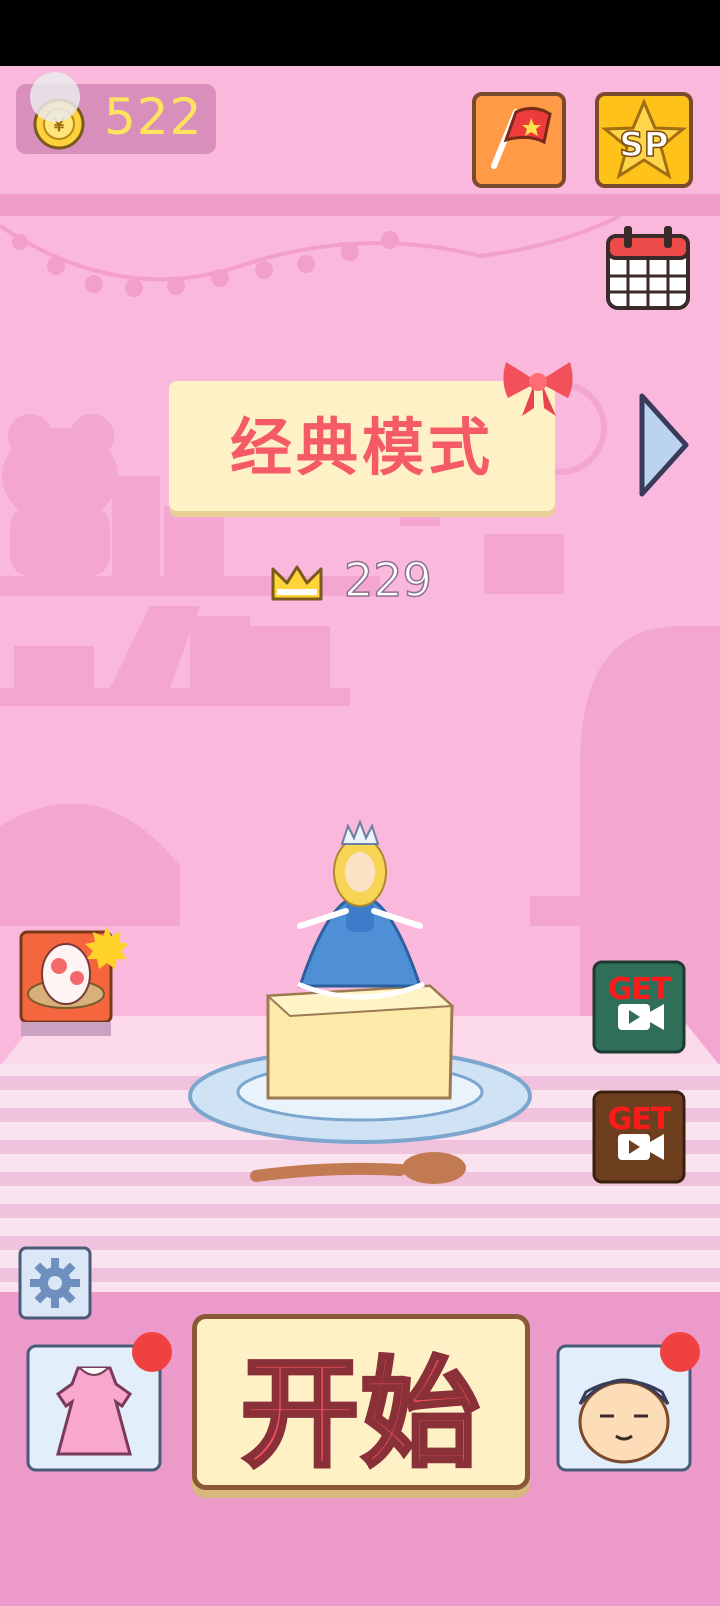 This screenshot has height=1606, width=720. Describe the element at coordinates (55, 97) in the screenshot. I see `touch-indicator` at that location.